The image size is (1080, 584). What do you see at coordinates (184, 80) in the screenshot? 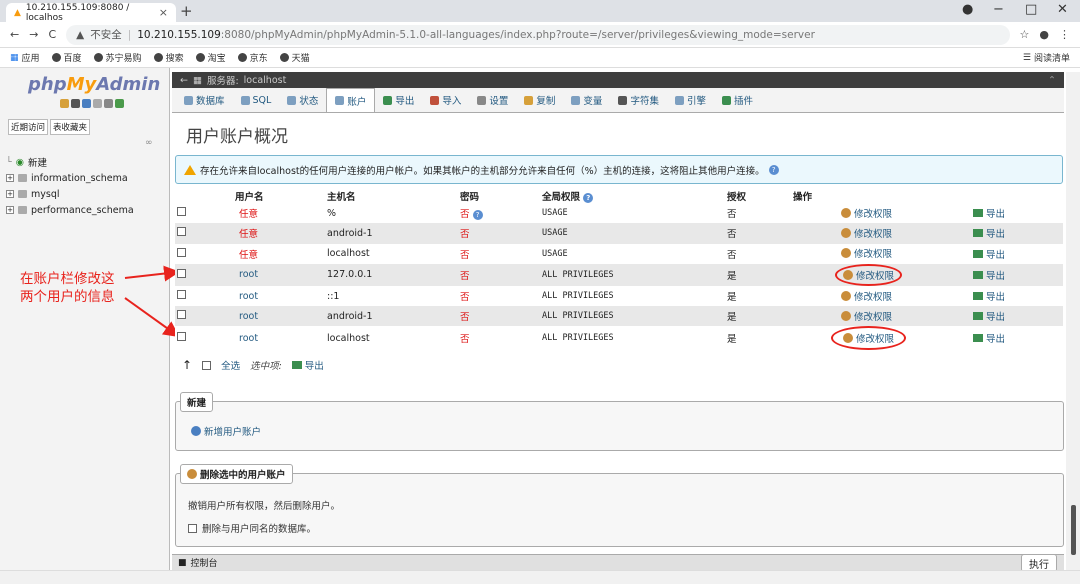
I see `collapse-icon: ←` at bounding box center [184, 80].